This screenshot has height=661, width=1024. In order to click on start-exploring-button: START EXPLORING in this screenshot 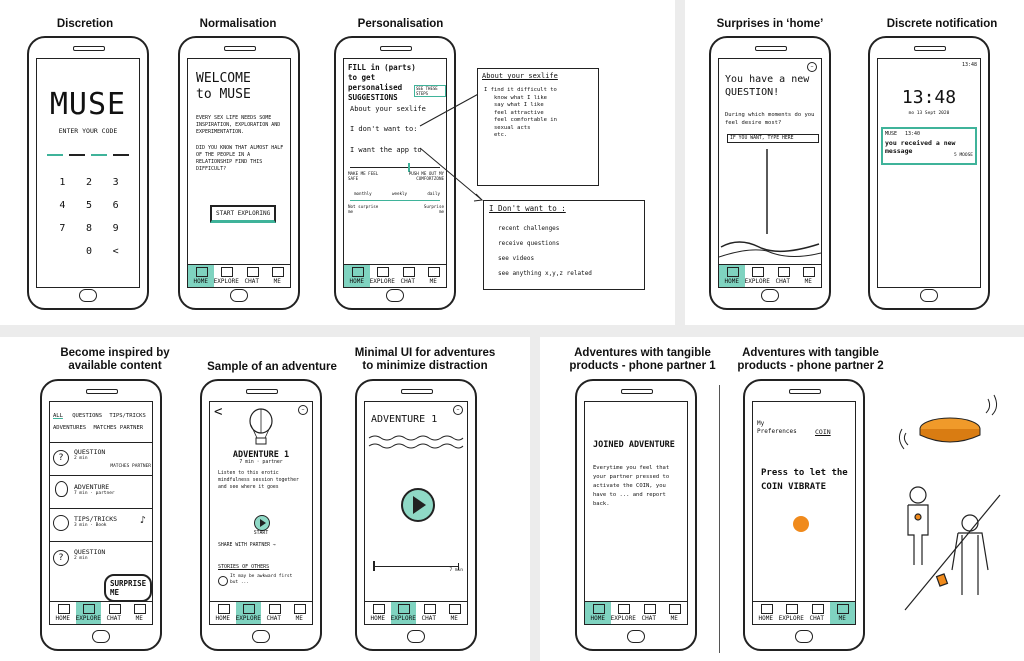, I will do `click(243, 214)`.